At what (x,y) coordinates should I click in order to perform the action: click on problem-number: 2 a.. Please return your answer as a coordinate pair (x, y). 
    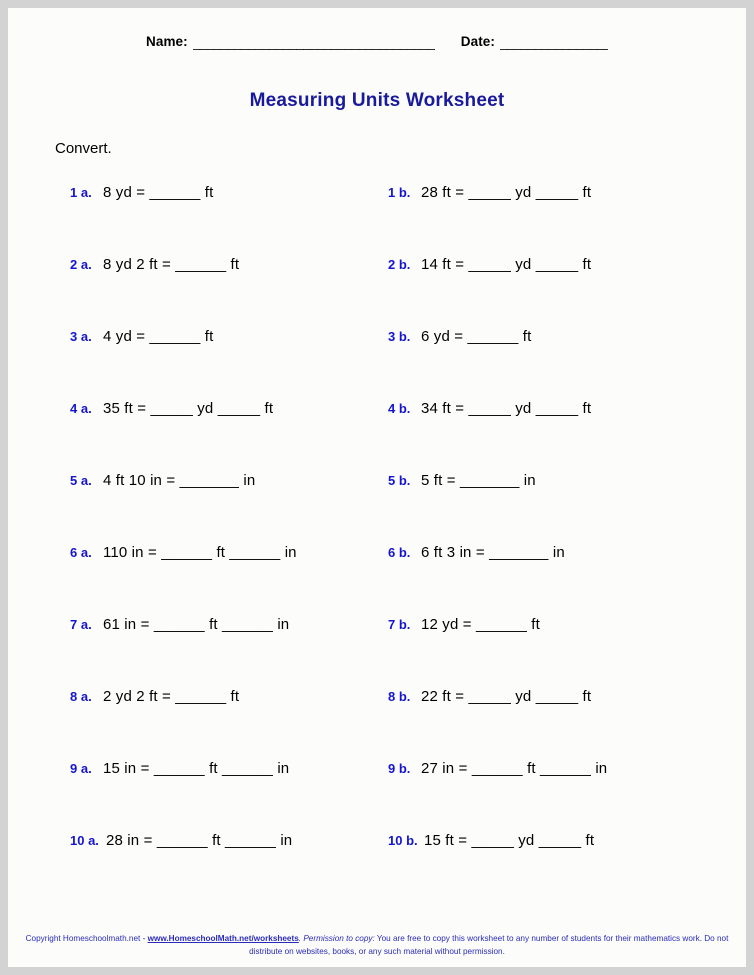
    Looking at the image, I should click on (81, 264).